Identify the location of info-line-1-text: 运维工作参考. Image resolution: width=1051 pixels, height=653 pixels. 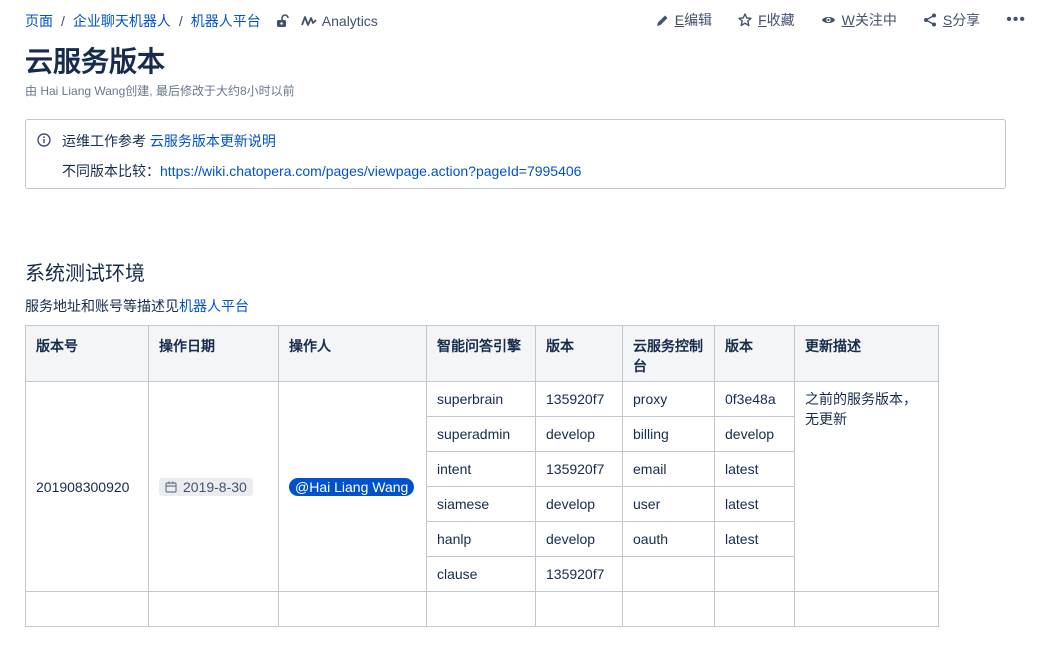
(106, 141).